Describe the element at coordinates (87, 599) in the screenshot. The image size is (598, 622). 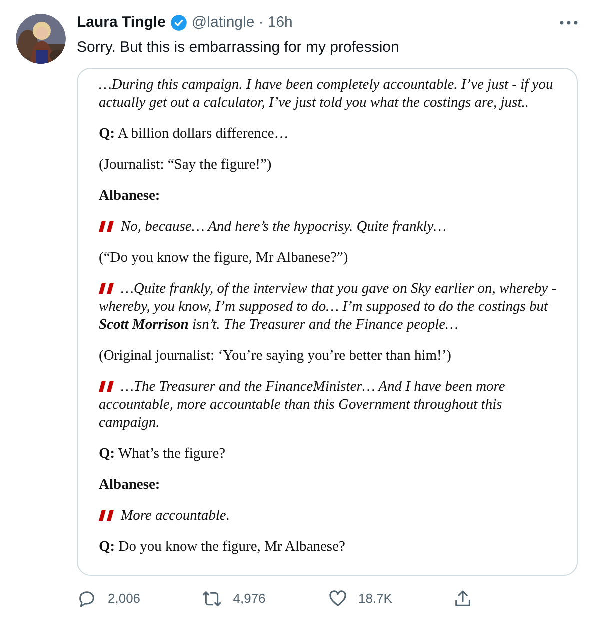
I see `reply-icon` at that location.